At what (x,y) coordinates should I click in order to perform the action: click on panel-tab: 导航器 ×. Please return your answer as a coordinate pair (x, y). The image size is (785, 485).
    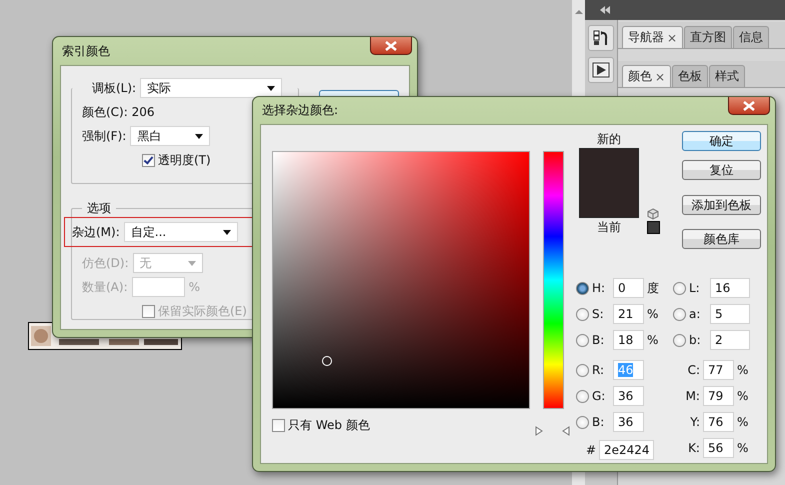
    Looking at the image, I should click on (653, 37).